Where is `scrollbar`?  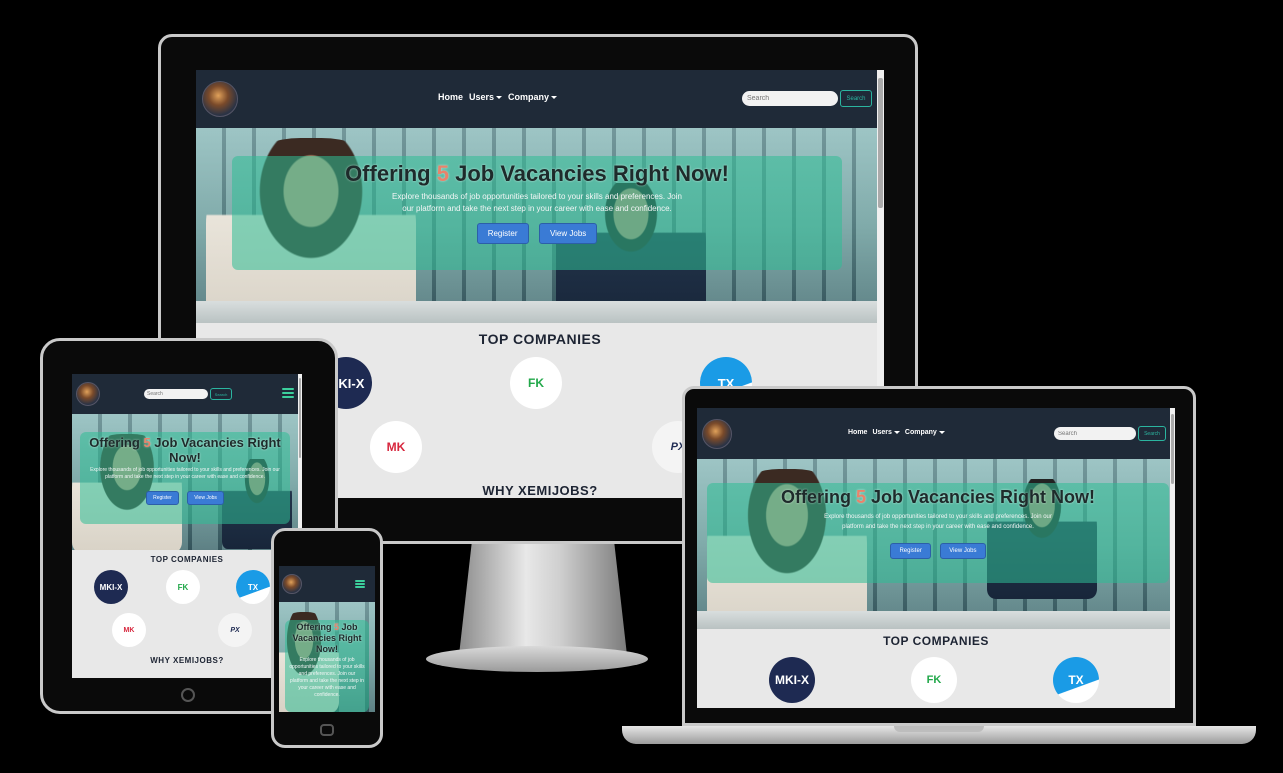 scrollbar is located at coordinates (1172, 558).